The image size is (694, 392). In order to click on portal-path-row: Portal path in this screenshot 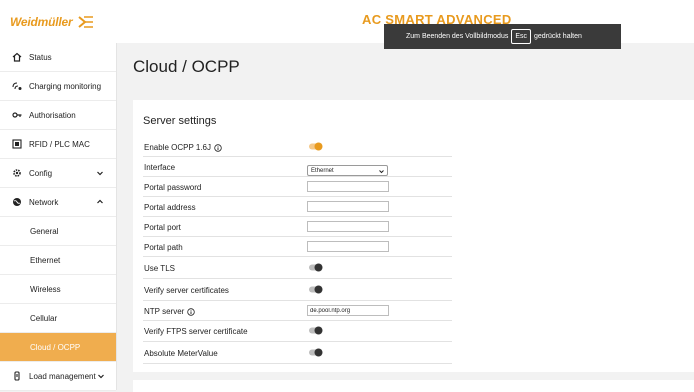, I will do `click(297, 247)`.